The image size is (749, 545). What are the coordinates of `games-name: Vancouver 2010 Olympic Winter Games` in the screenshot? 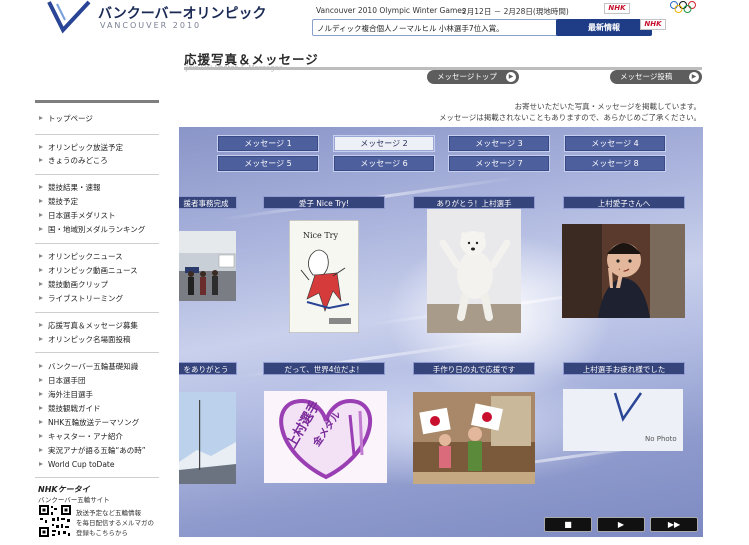 It's located at (391, 10).